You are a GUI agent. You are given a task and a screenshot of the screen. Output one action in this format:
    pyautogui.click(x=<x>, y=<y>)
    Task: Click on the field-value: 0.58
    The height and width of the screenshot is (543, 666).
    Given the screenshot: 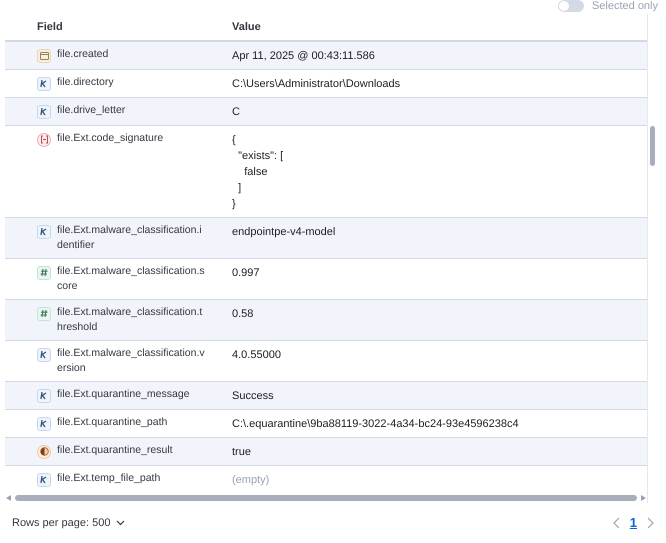 What is the action you would take?
    pyautogui.click(x=243, y=314)
    